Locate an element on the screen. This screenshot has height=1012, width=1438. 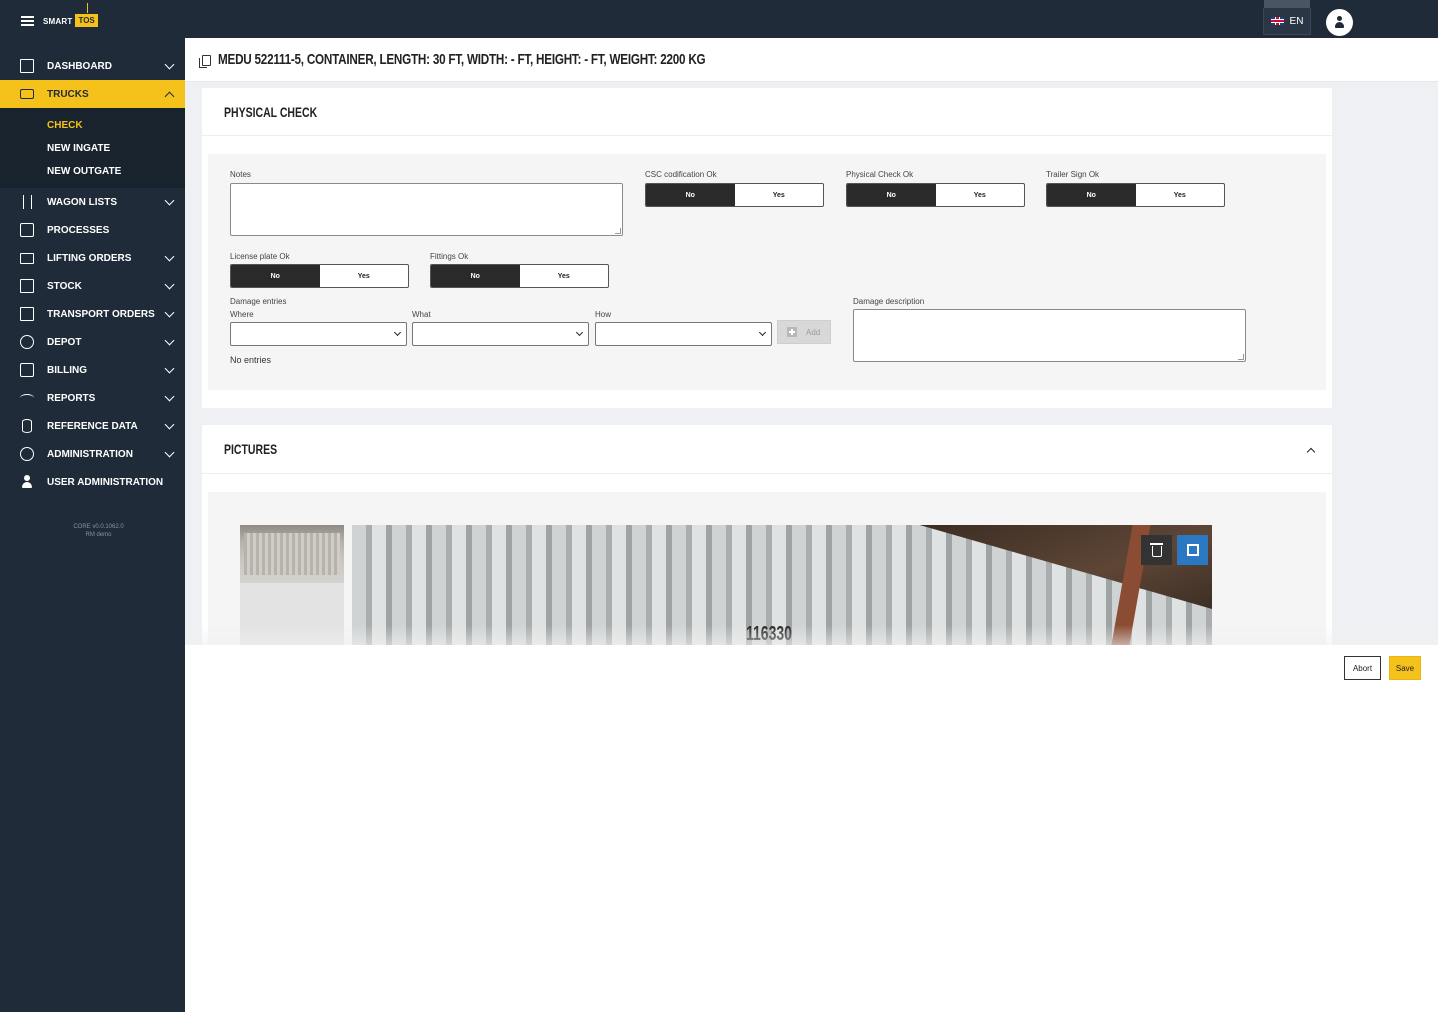
submenu-item-check: CHECK is located at coordinates (65, 125).